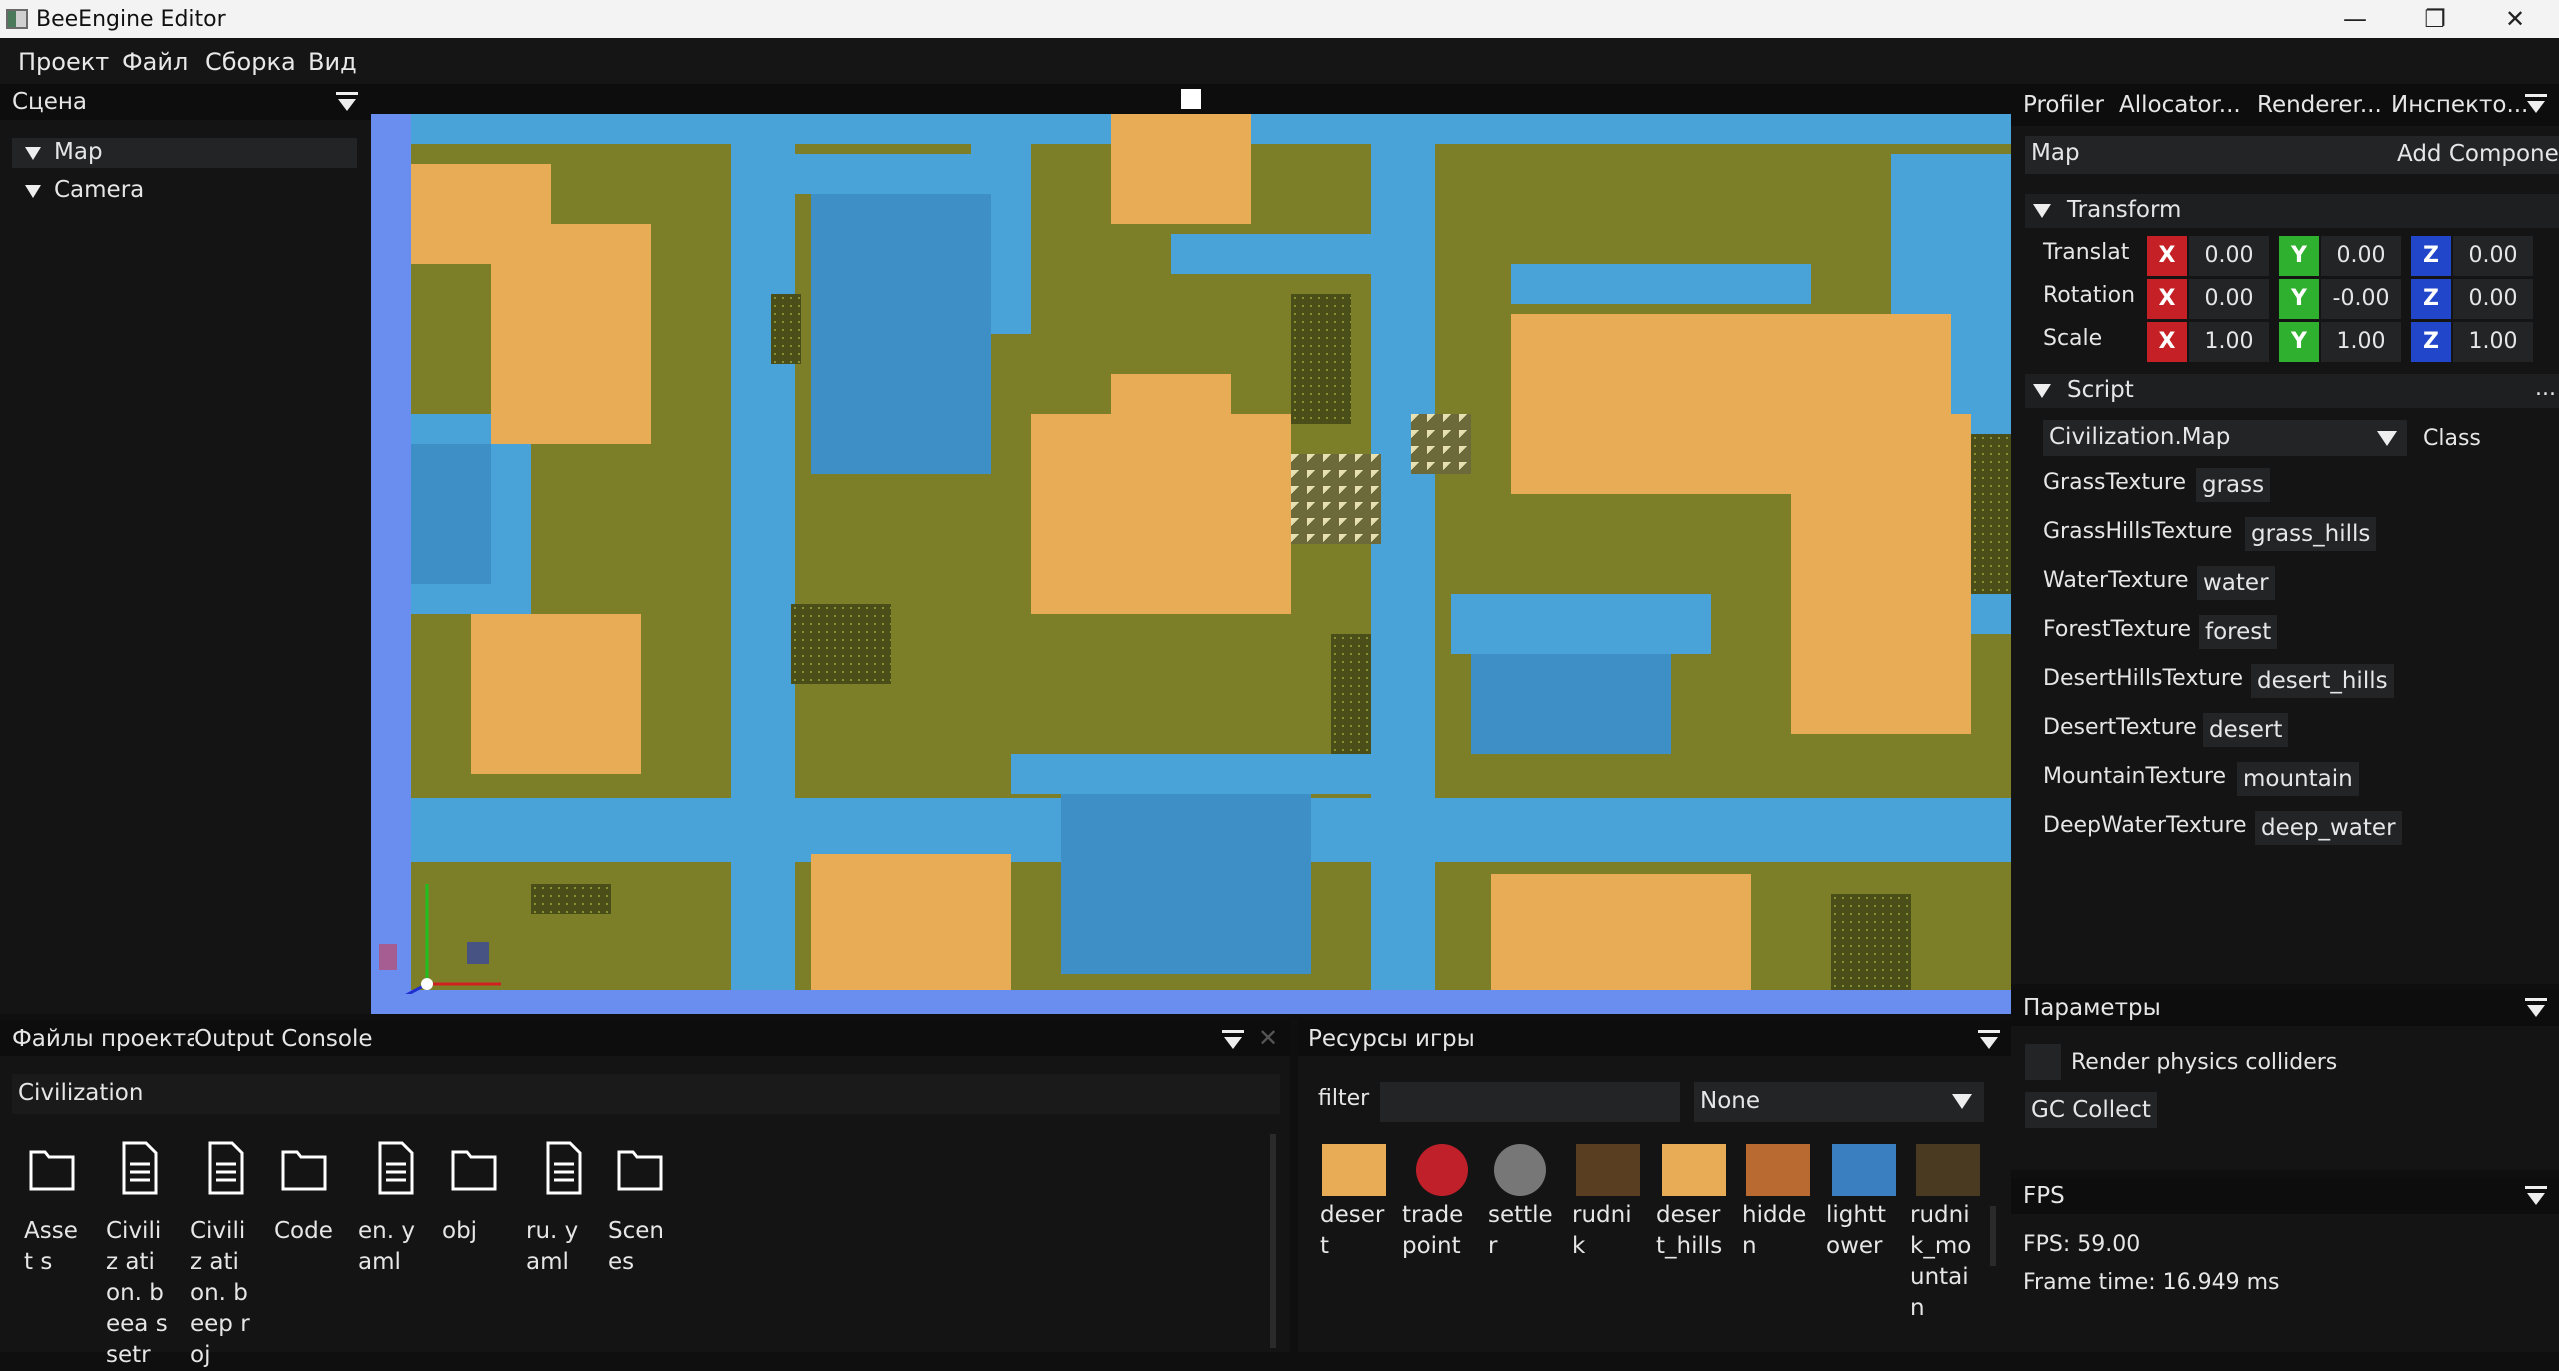  Describe the element at coordinates (2452, 438) in the screenshot. I see `class-label: Class` at that location.